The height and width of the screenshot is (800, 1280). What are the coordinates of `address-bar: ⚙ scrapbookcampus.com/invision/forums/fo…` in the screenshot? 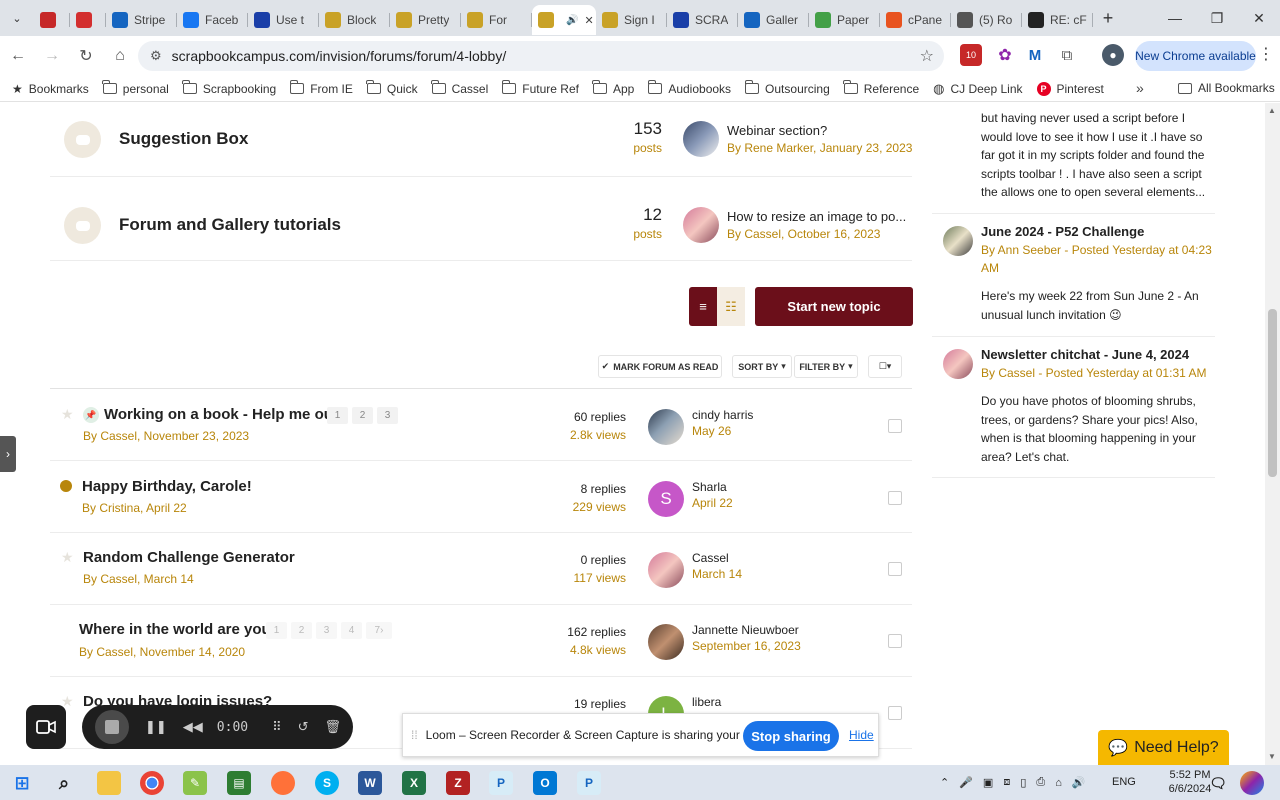 It's located at (541, 56).